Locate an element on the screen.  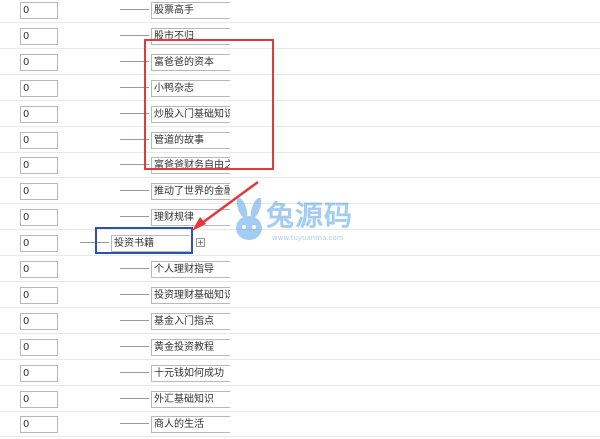
watermark-text: 兔源码 is located at coordinates (310, 215).